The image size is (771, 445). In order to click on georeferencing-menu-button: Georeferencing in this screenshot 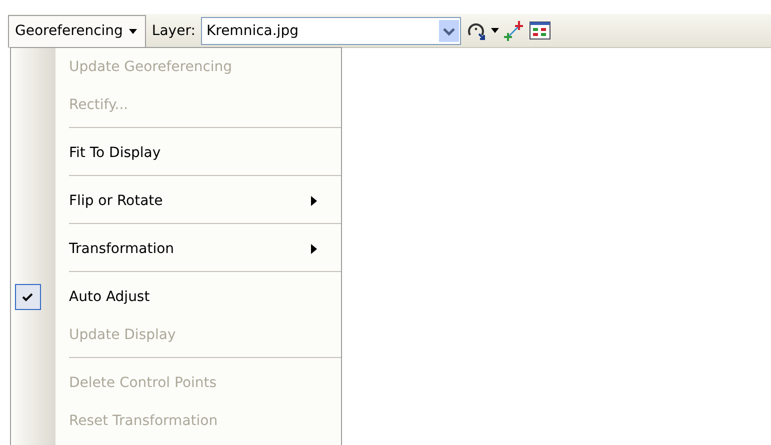, I will do `click(77, 30)`.